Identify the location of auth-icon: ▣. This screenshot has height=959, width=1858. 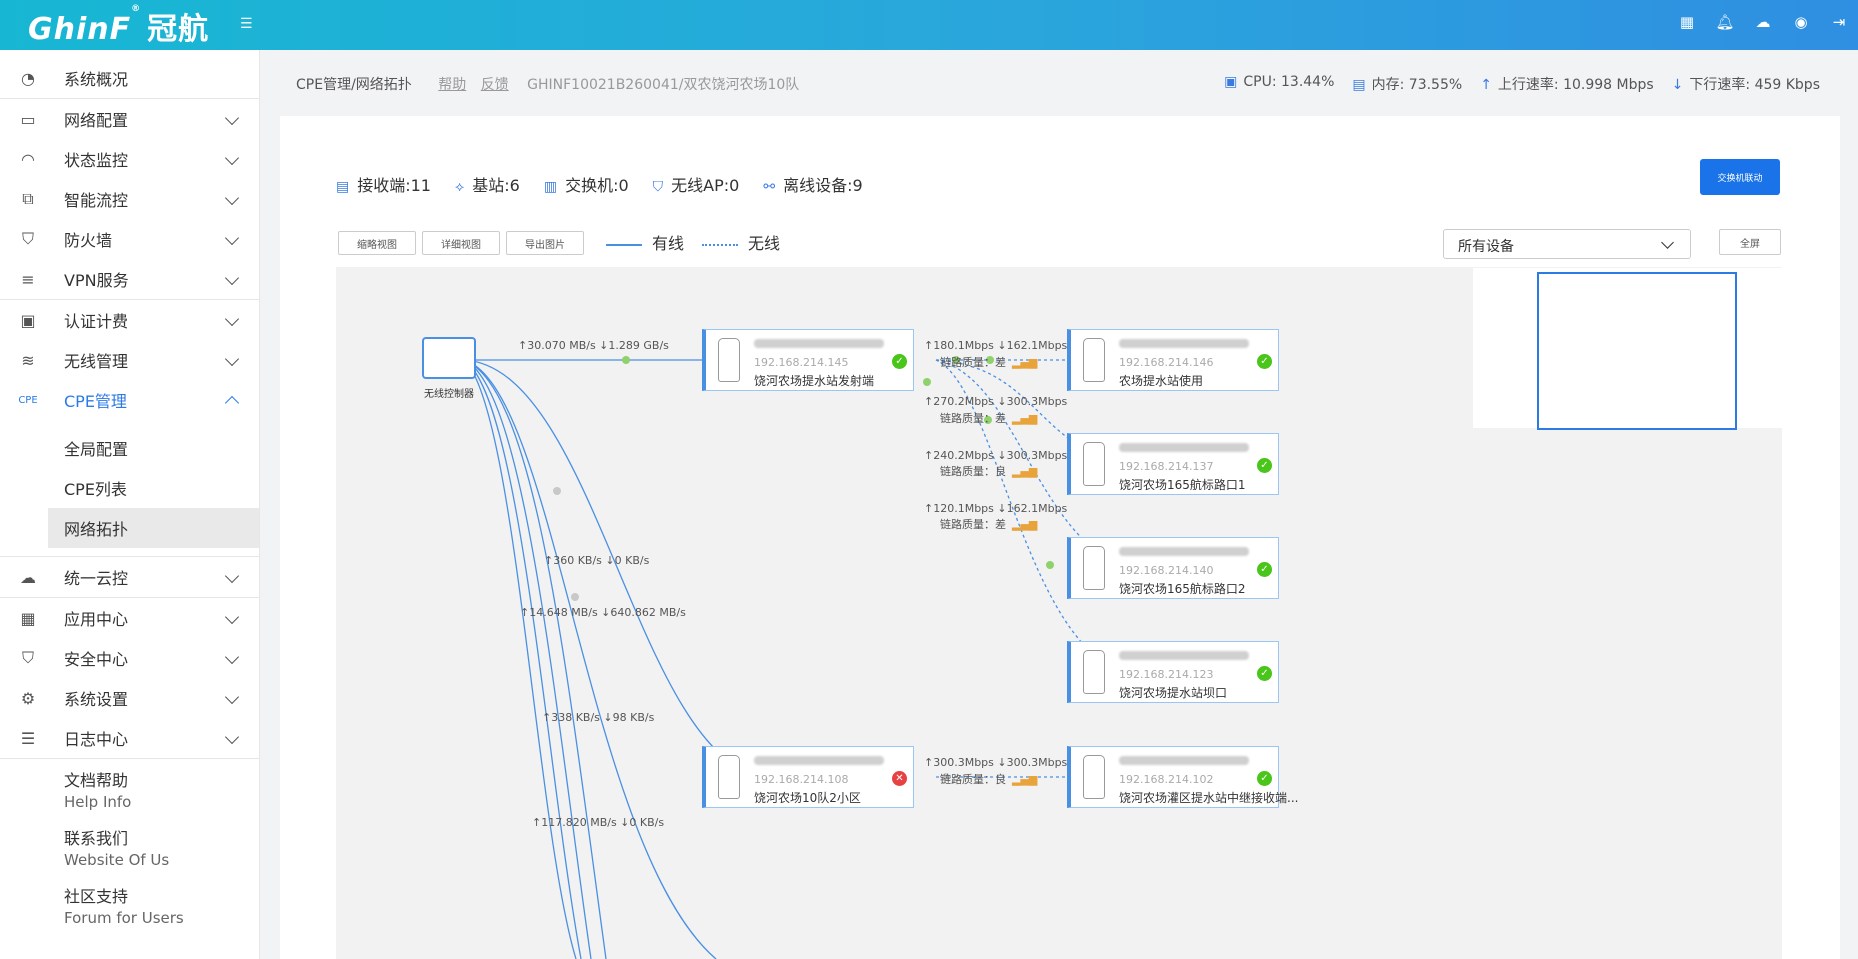
(28, 320).